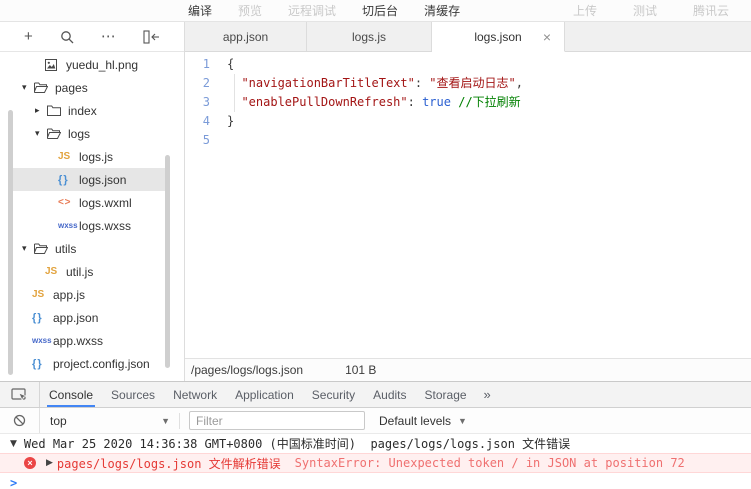 The width and height of the screenshot is (751, 489). Describe the element at coordinates (58, 420) in the screenshot. I see `context-value: top` at that location.